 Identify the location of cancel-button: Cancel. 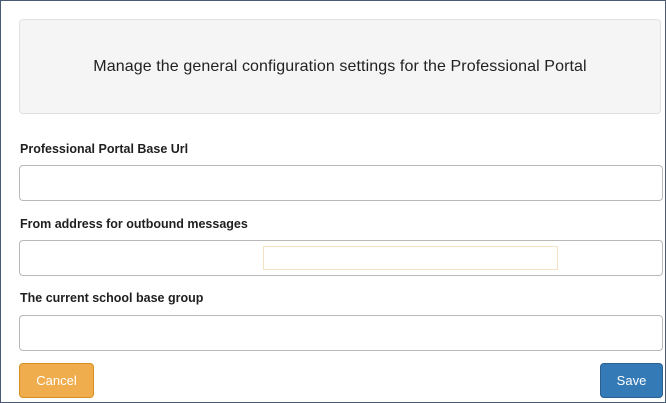
(56, 380).